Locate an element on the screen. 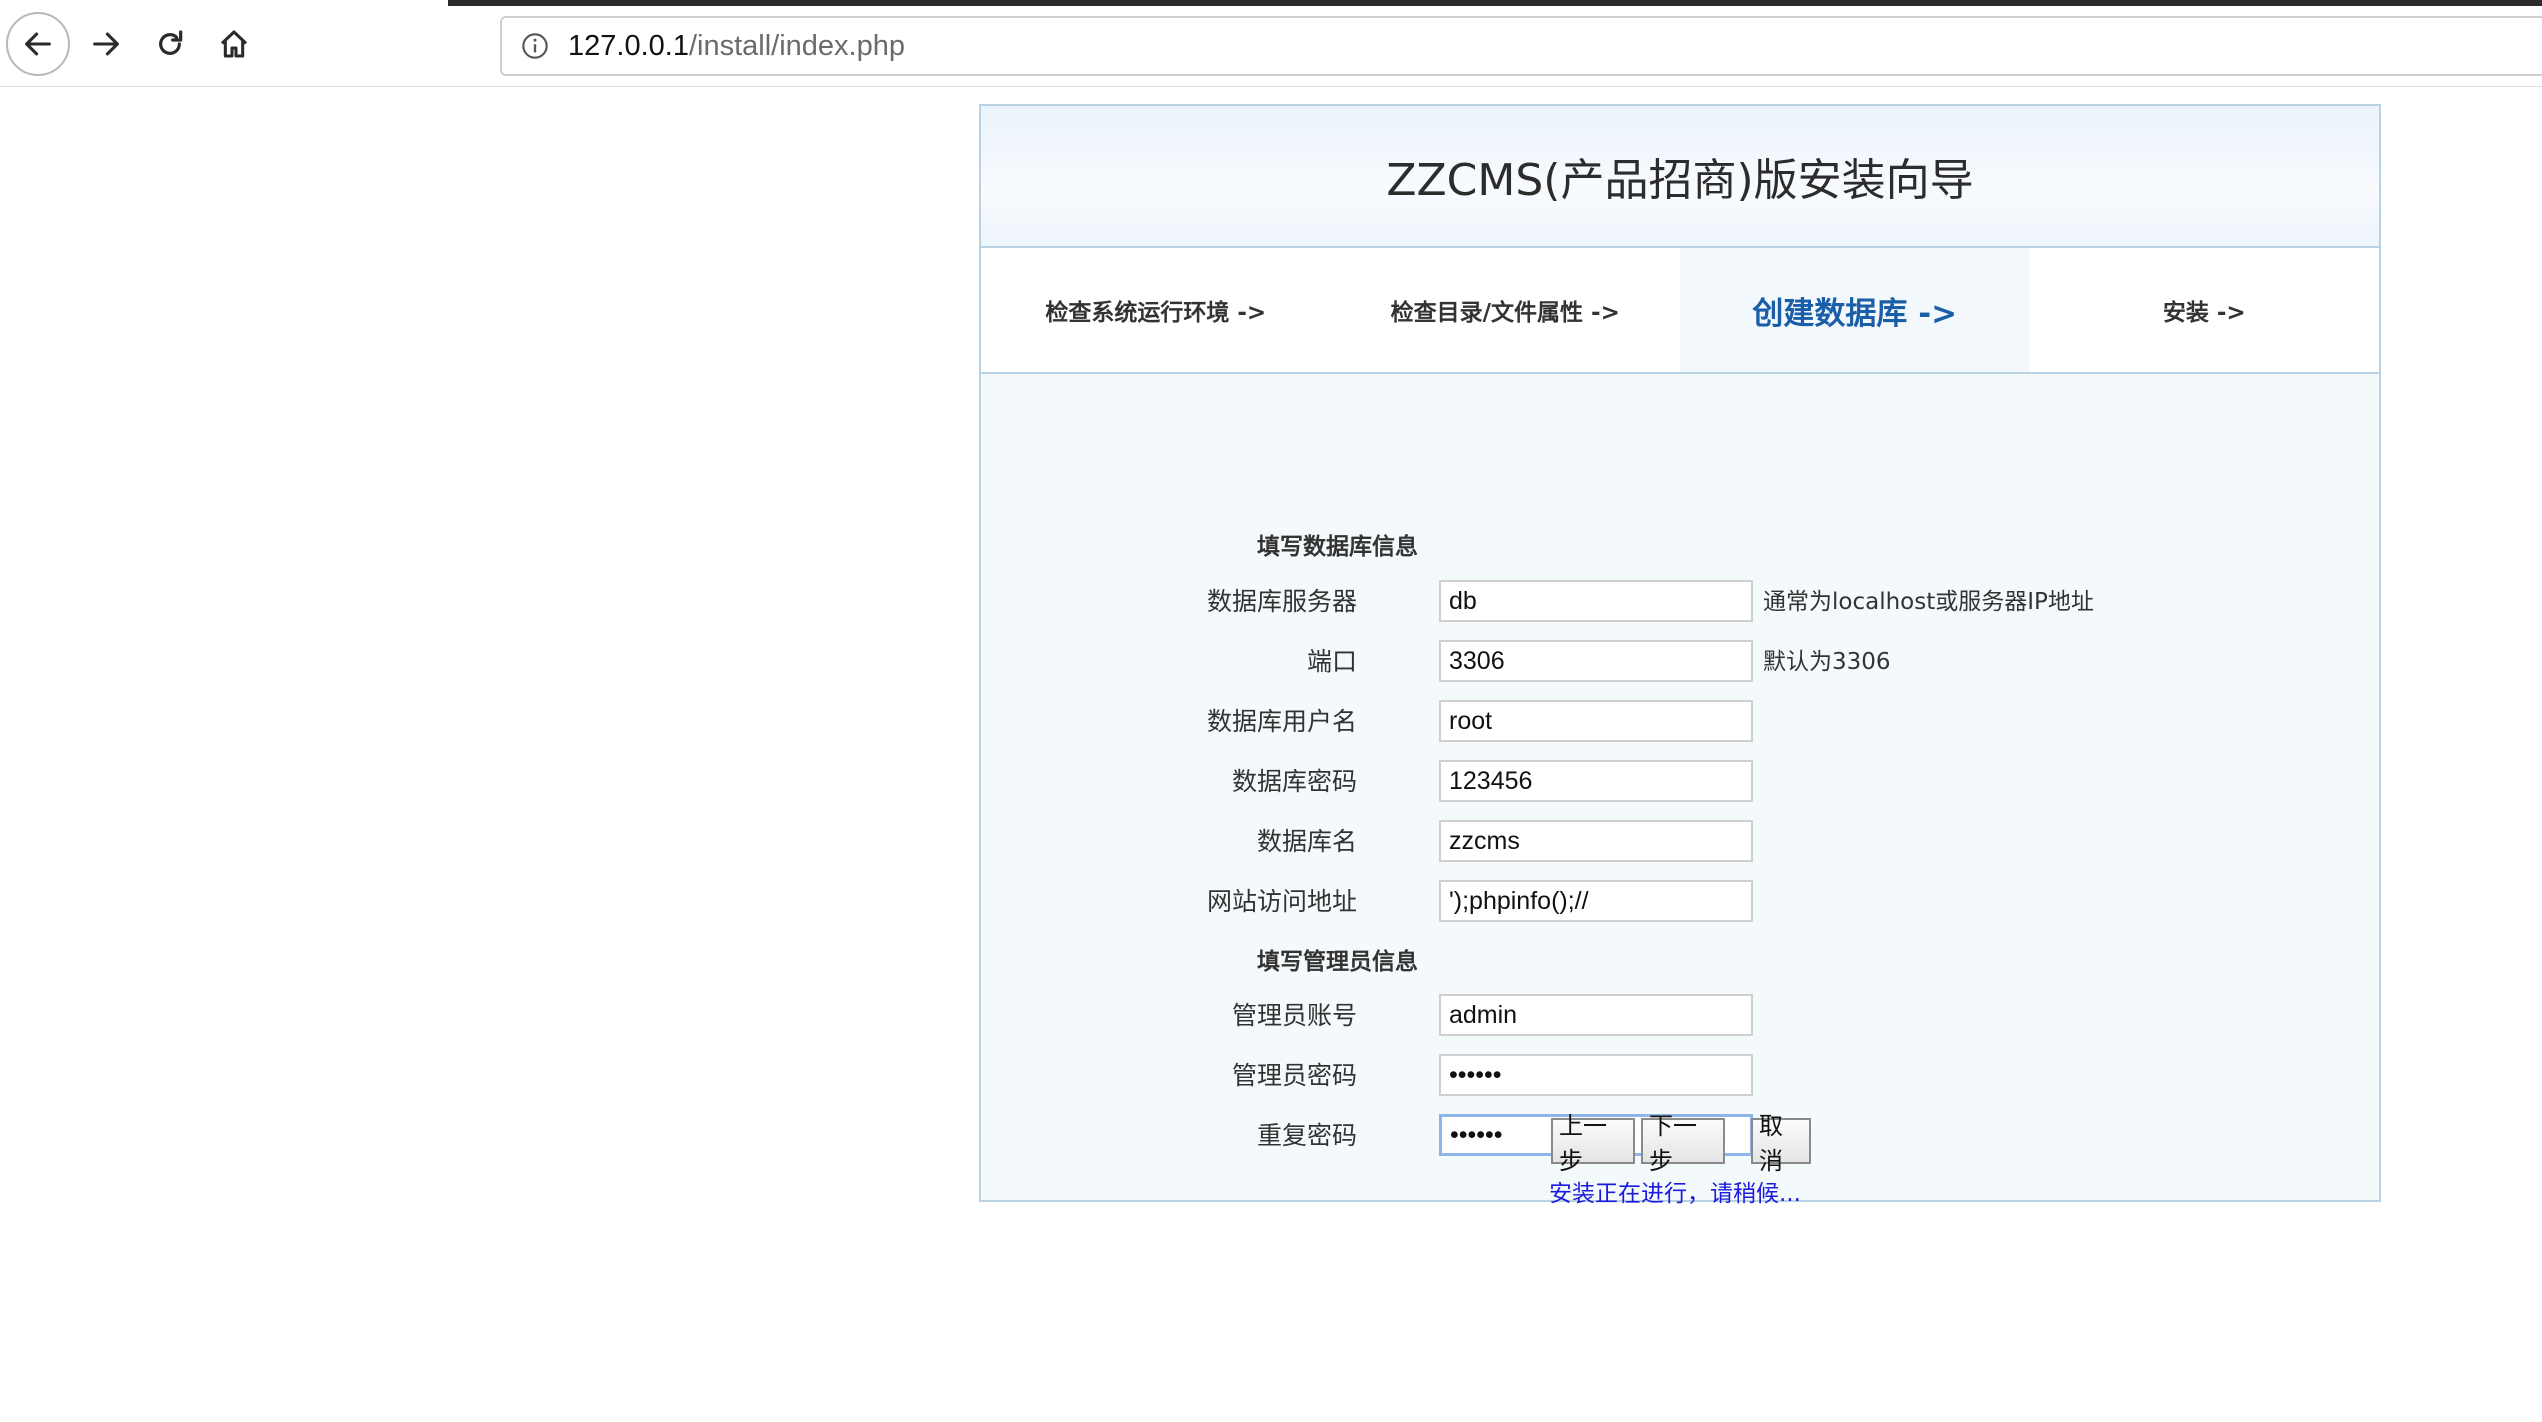 The height and width of the screenshot is (1422, 2542). wizard-title: ZZCMS(产品招商)版安装向导 is located at coordinates (1680, 180).